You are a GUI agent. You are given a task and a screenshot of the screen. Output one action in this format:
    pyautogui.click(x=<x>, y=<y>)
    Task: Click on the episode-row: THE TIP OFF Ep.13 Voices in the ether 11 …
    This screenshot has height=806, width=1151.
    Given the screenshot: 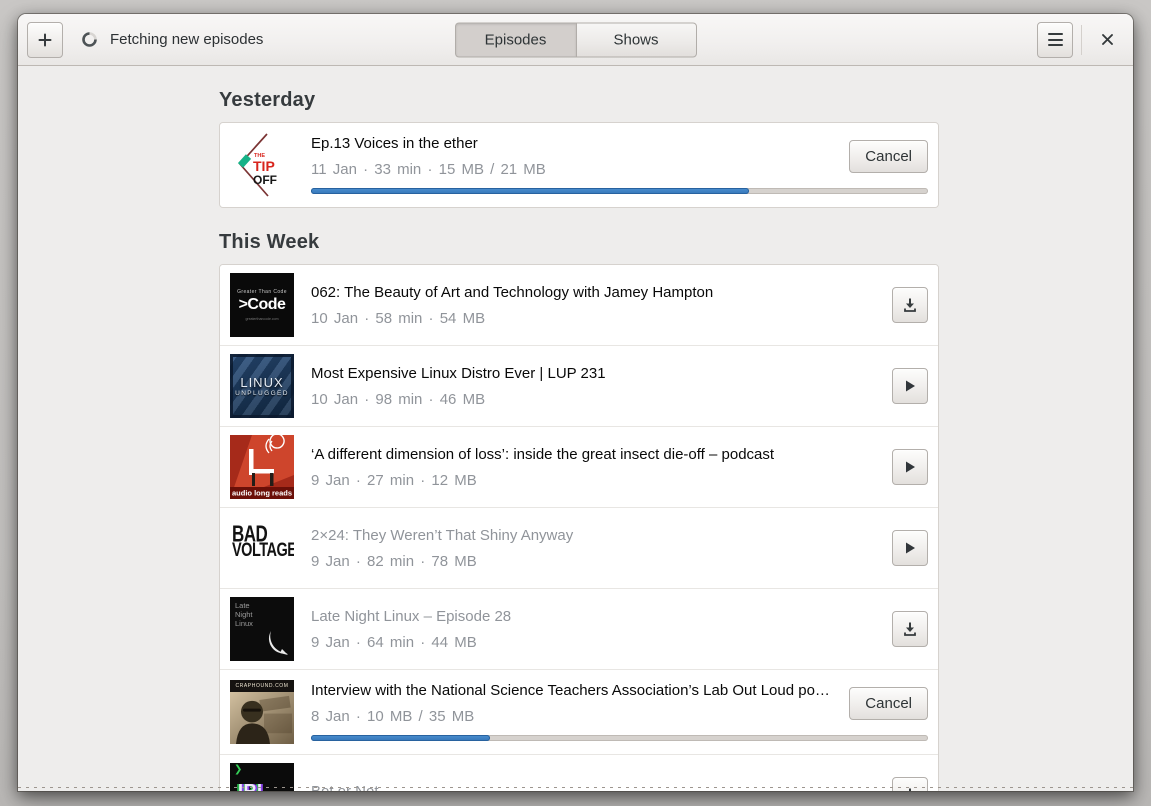 What is the action you would take?
    pyautogui.click(x=579, y=165)
    